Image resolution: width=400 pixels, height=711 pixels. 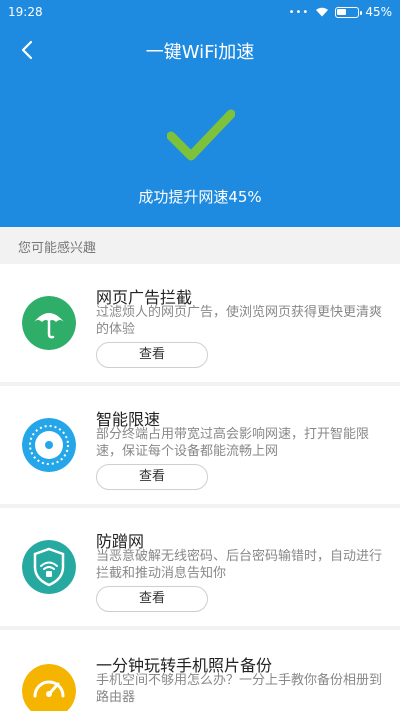 I want to click on battery-icon, so click(x=349, y=12).